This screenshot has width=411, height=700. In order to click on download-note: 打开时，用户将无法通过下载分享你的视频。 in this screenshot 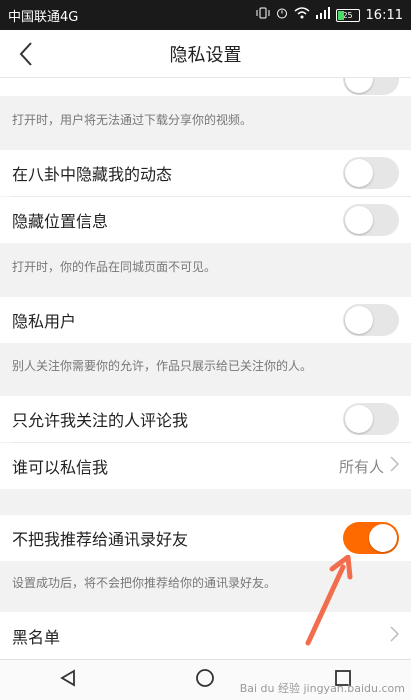, I will do `click(132, 119)`.